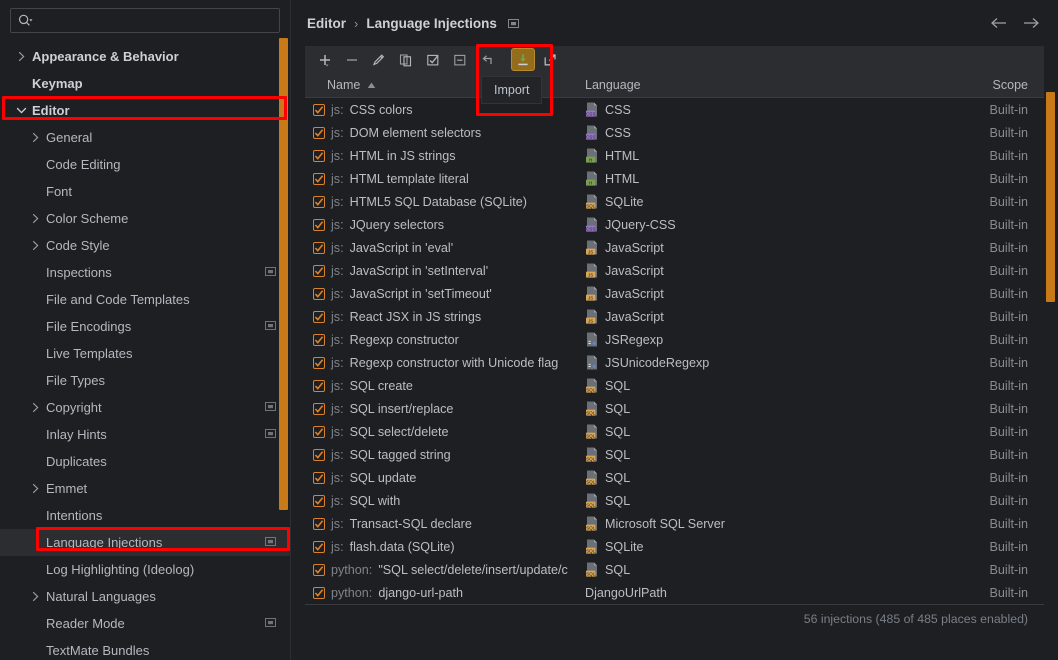  I want to click on sidebar-item-font: Font, so click(145, 191).